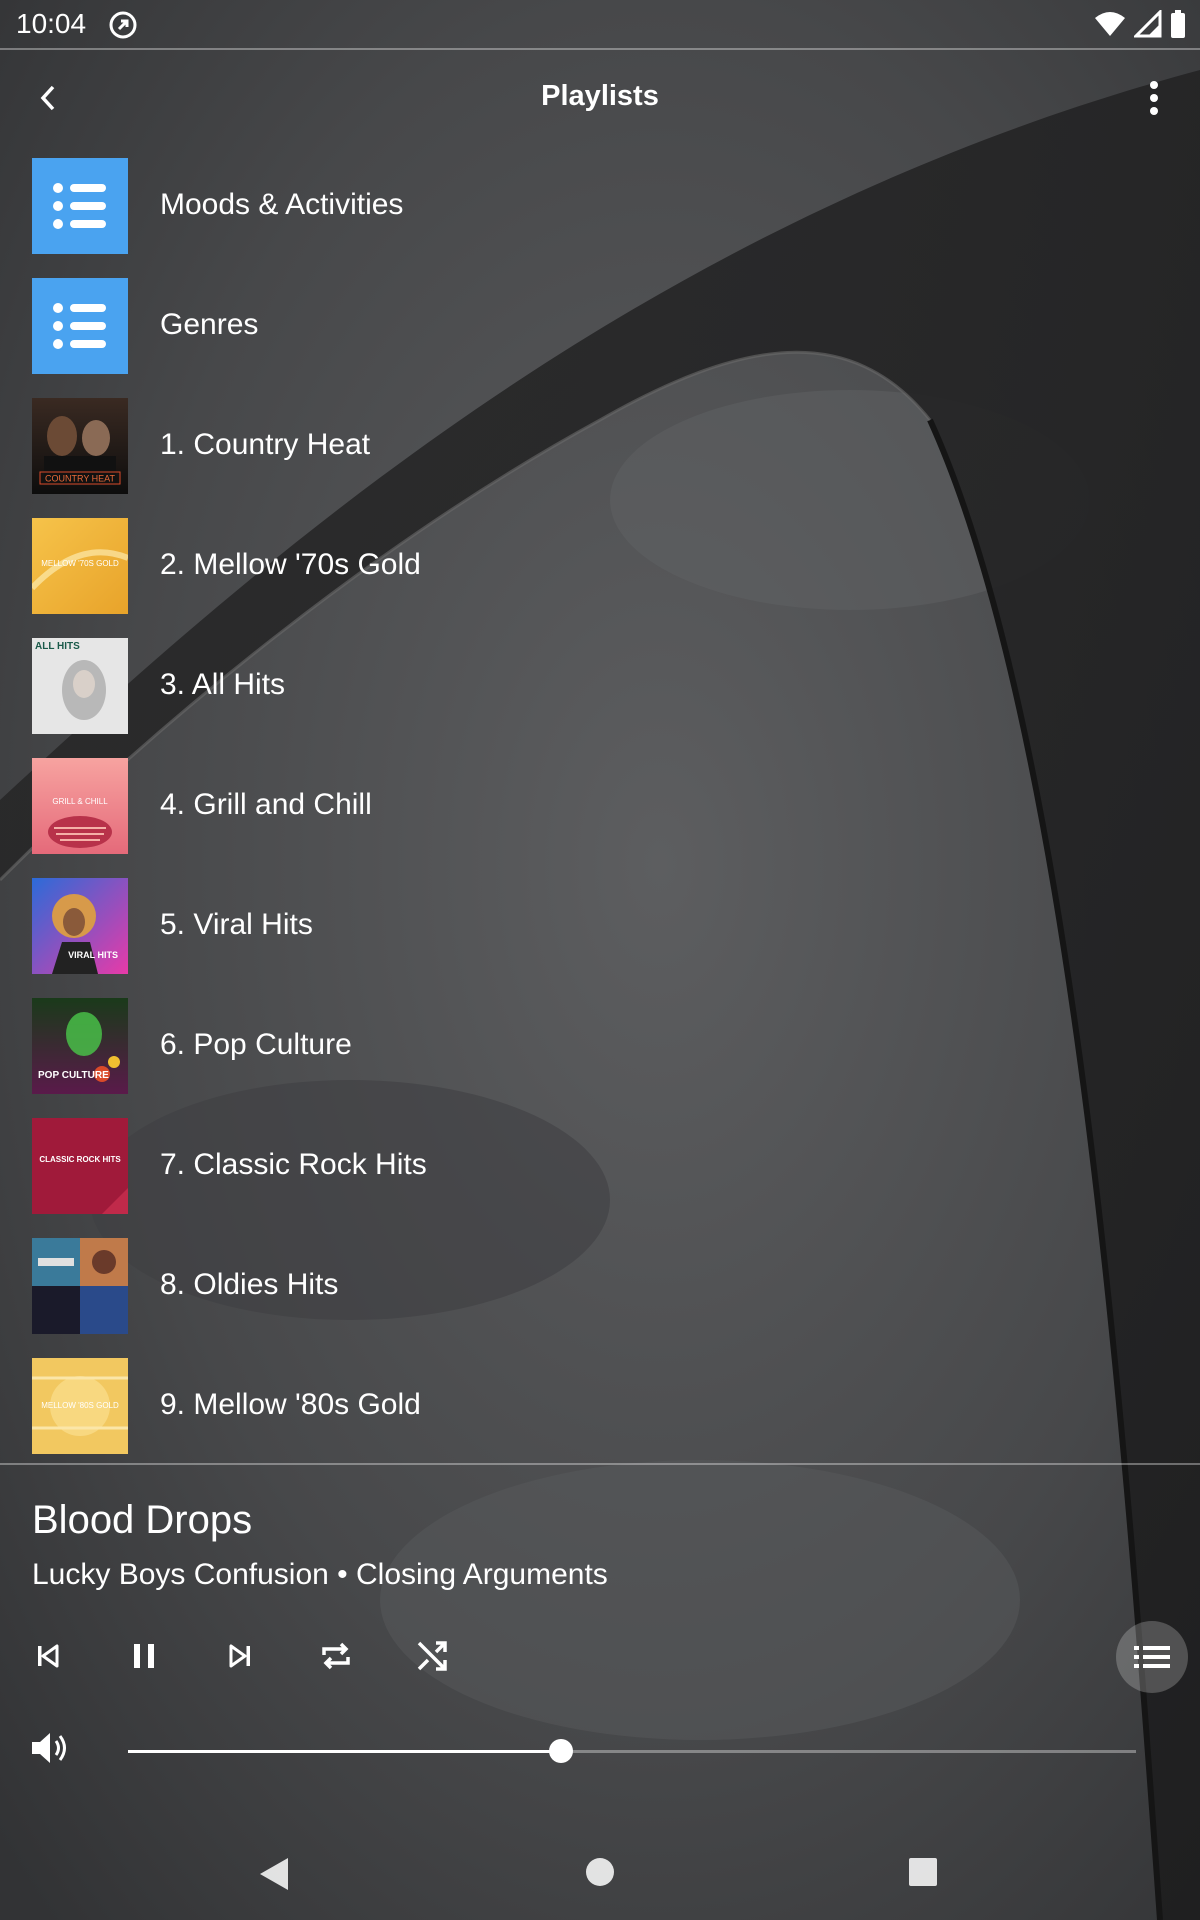 The height and width of the screenshot is (1920, 1200). What do you see at coordinates (600, 1056) in the screenshot?
I see `playlist-item: POP CULTURE 6. Pop Culture` at bounding box center [600, 1056].